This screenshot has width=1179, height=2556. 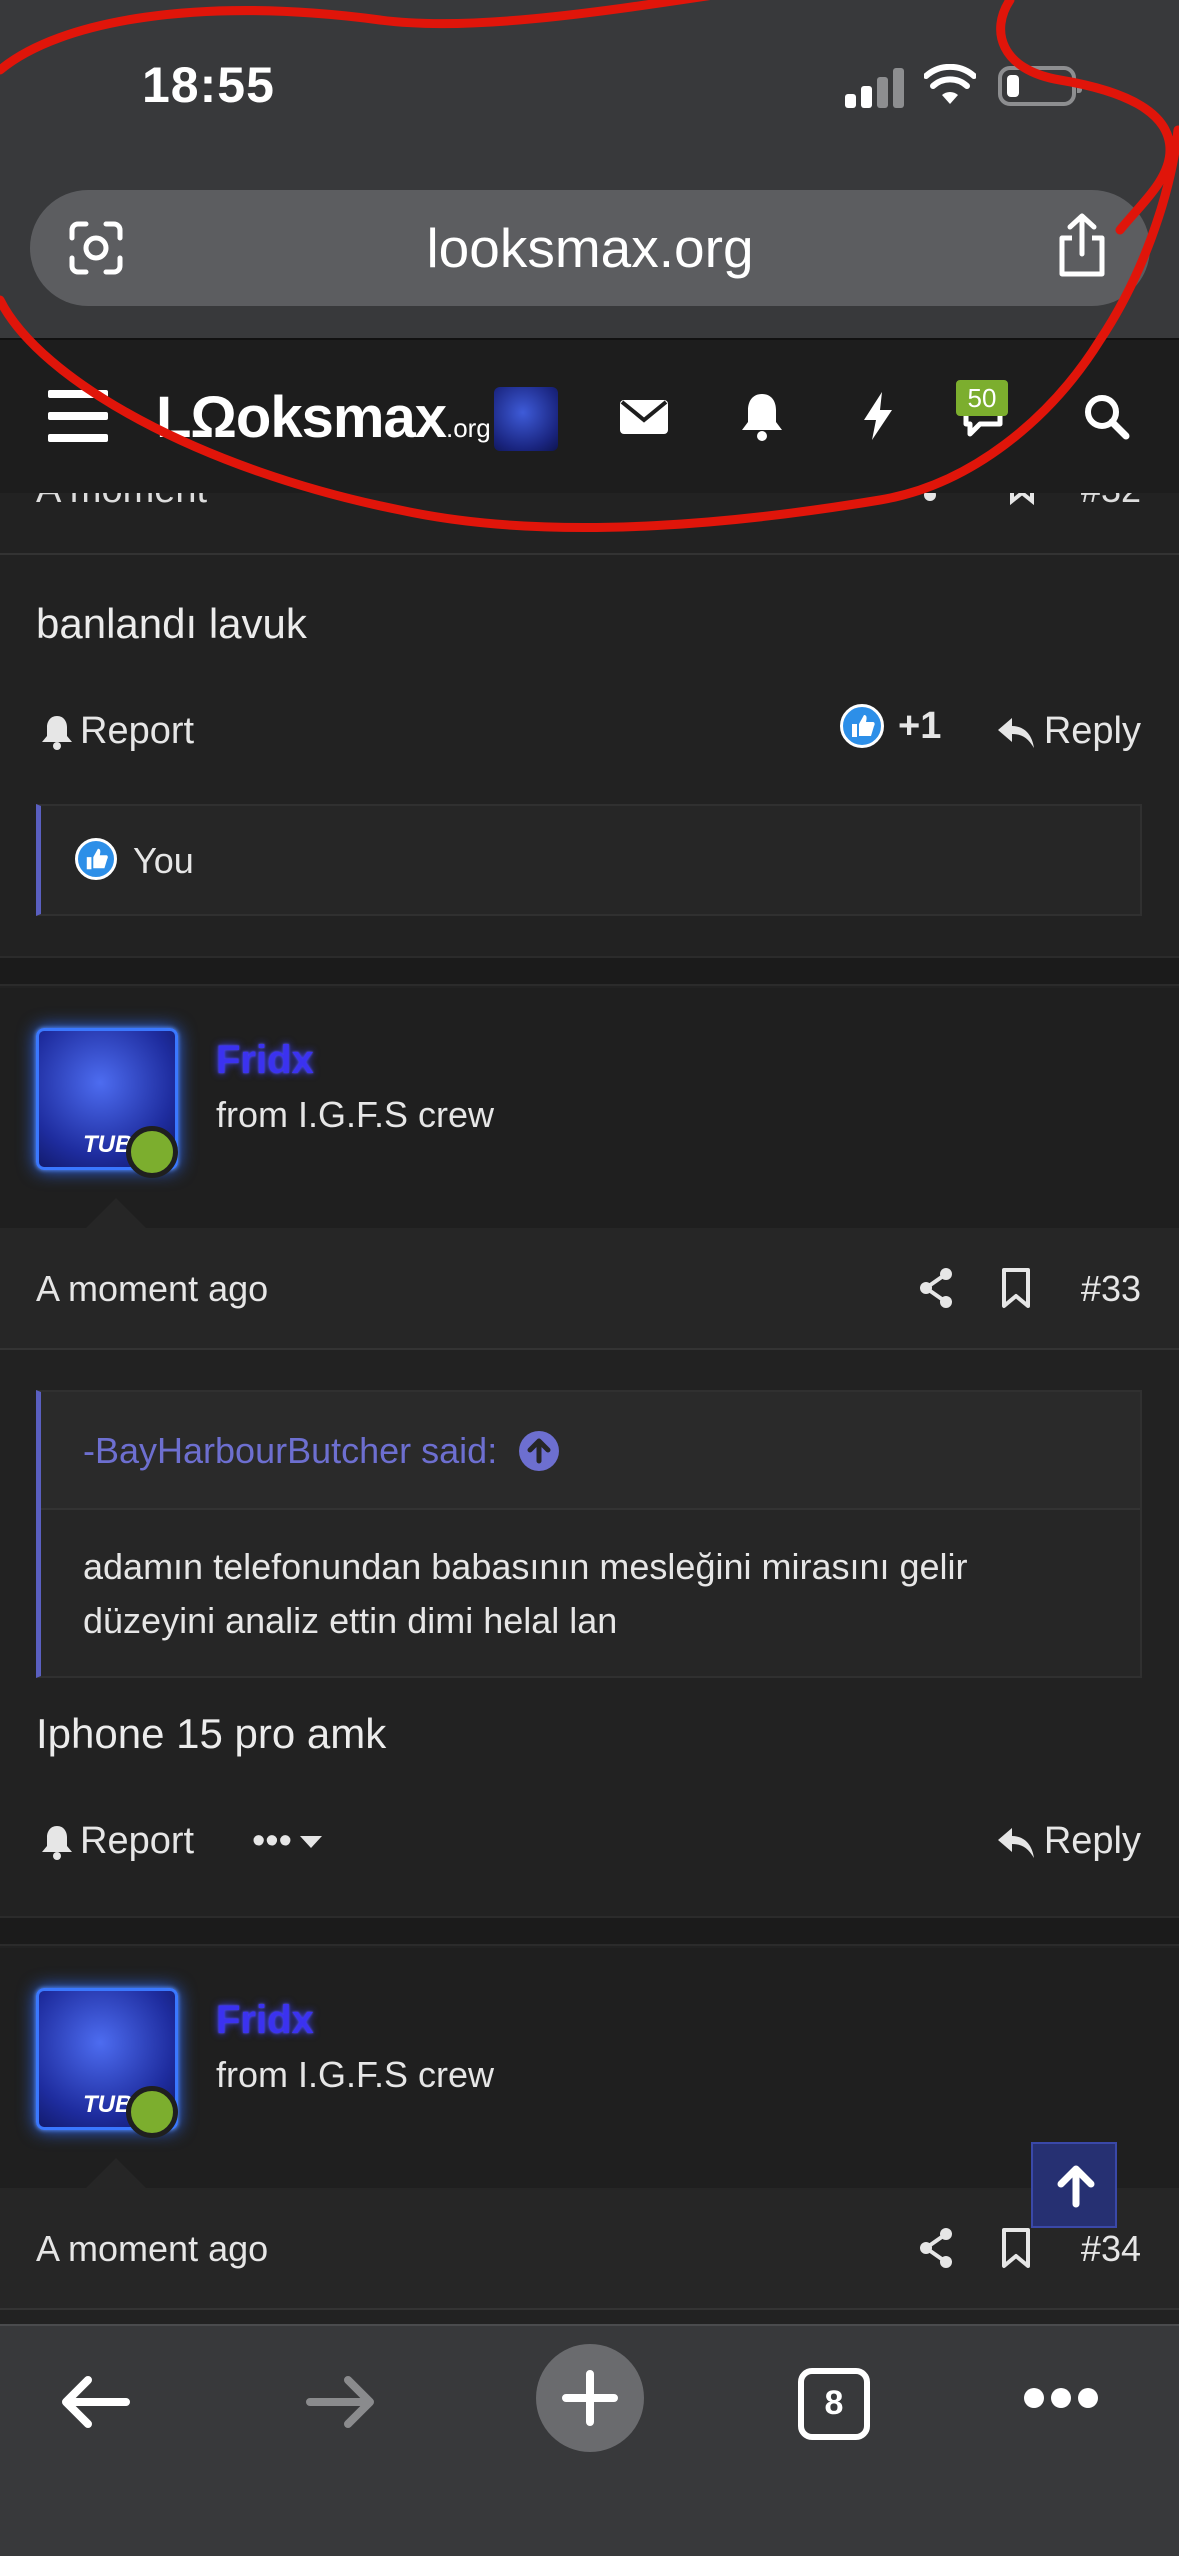 What do you see at coordinates (589, 169) in the screenshot?
I see `browser-top-chrome: 18:55 looksmax.org` at bounding box center [589, 169].